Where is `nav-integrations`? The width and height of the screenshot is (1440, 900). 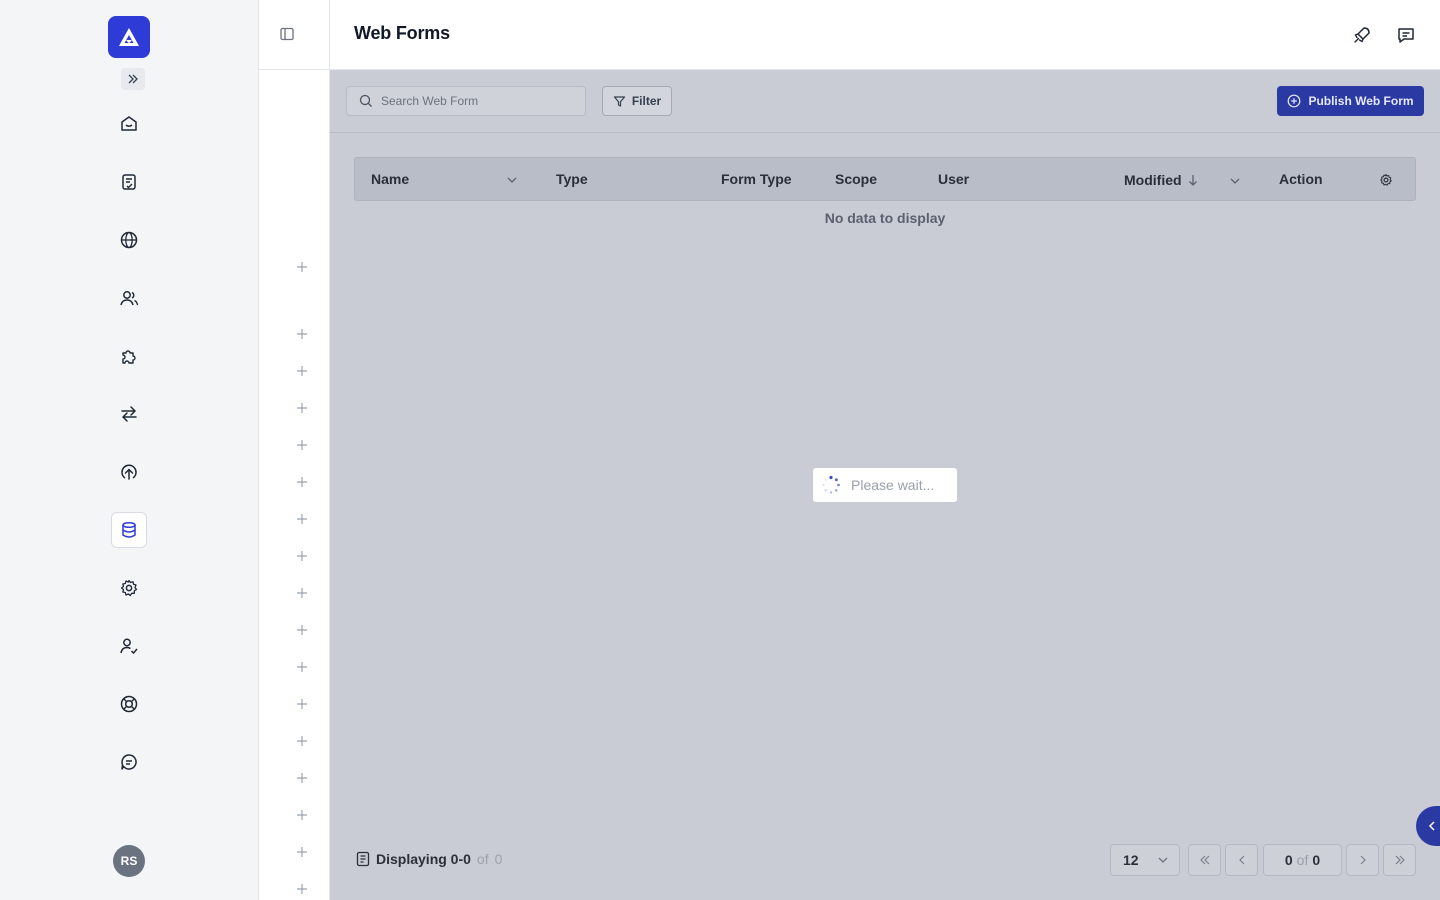
nav-integrations is located at coordinates (129, 356).